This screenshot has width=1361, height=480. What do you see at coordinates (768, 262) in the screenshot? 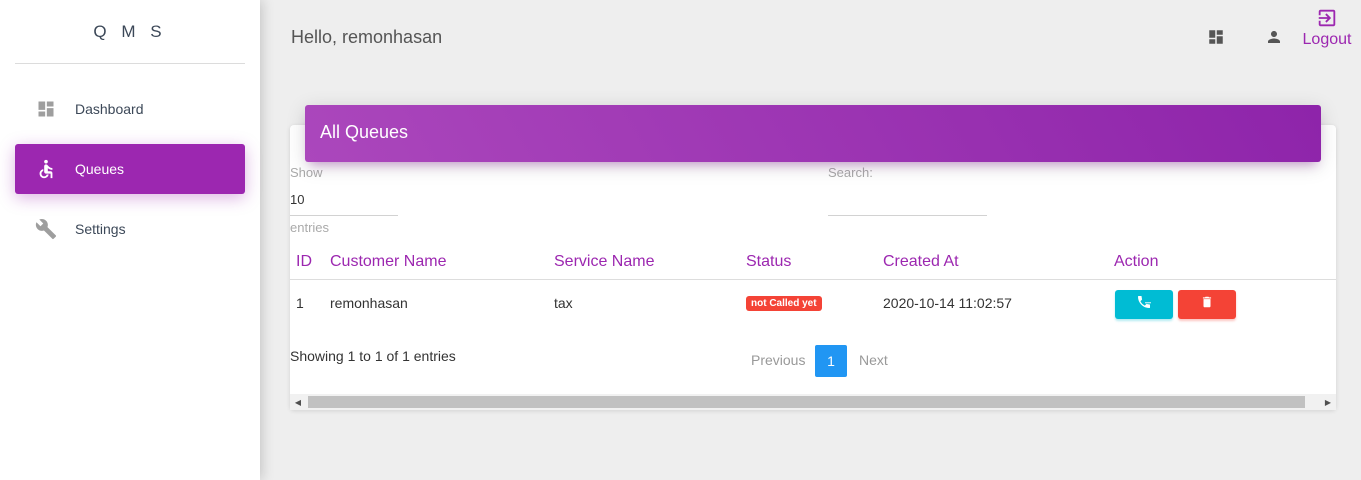
I see `column-header-status: Status` at bounding box center [768, 262].